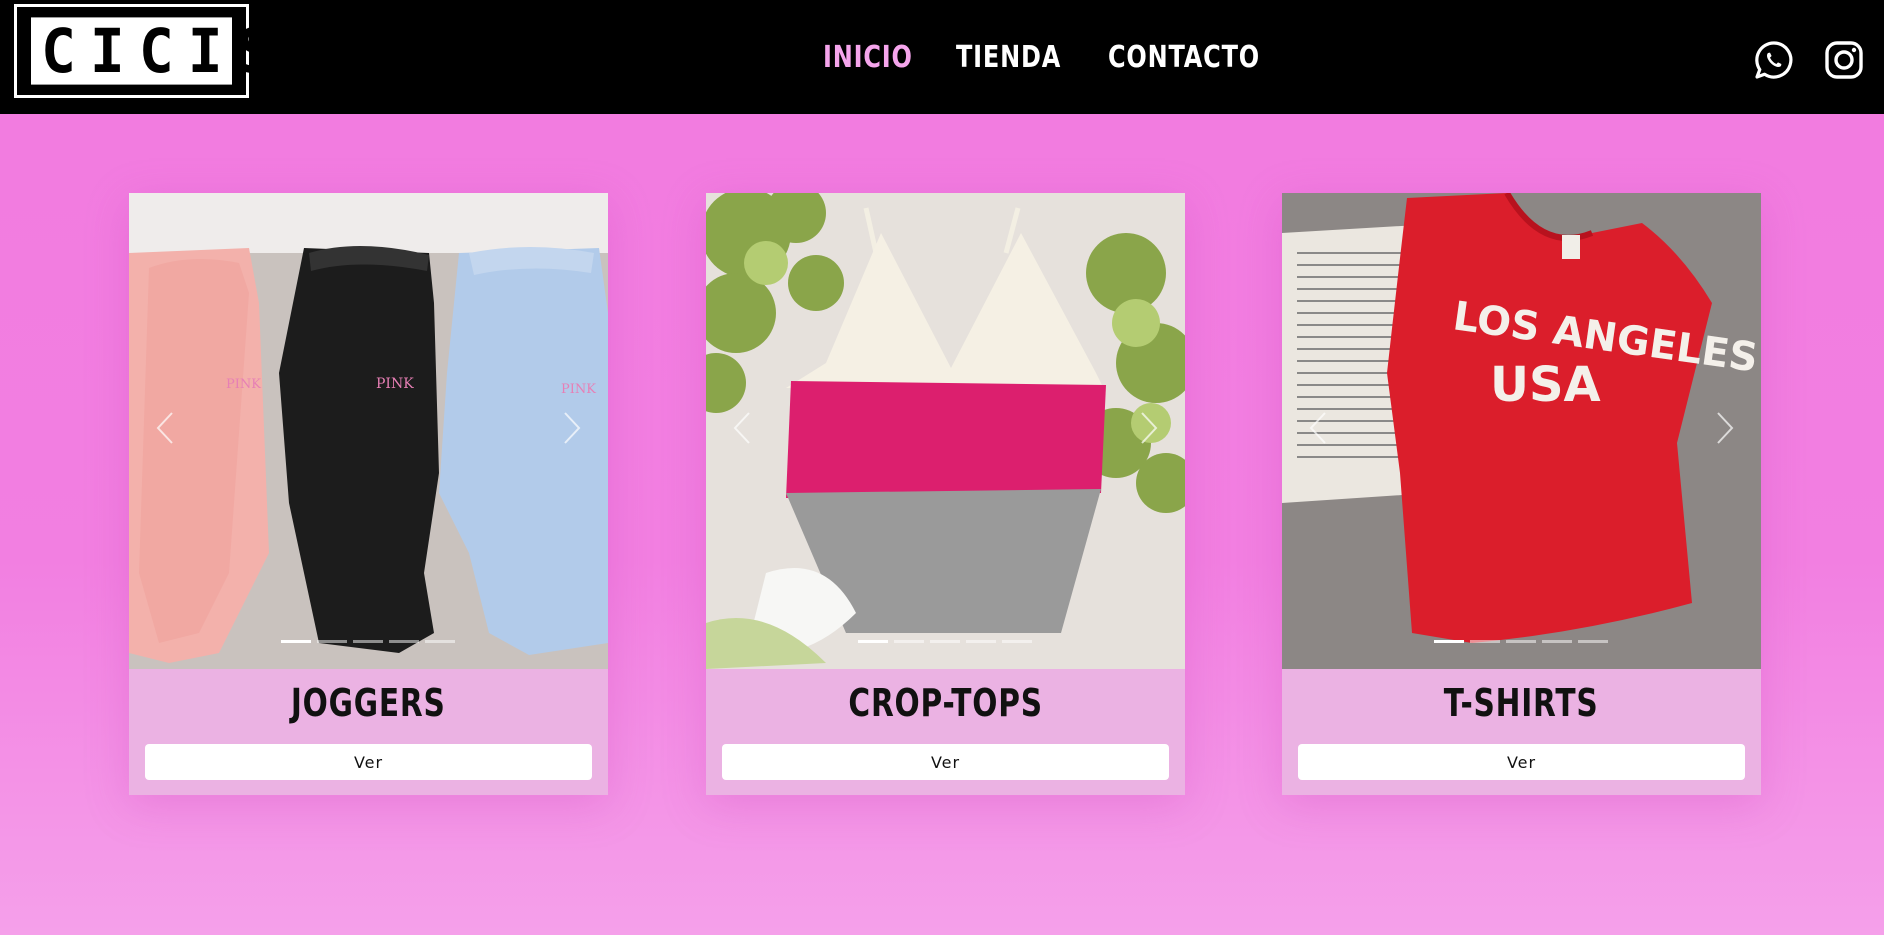  I want to click on site-header: CICIS INICIO TIENDA CONTACTO, so click(942, 57).